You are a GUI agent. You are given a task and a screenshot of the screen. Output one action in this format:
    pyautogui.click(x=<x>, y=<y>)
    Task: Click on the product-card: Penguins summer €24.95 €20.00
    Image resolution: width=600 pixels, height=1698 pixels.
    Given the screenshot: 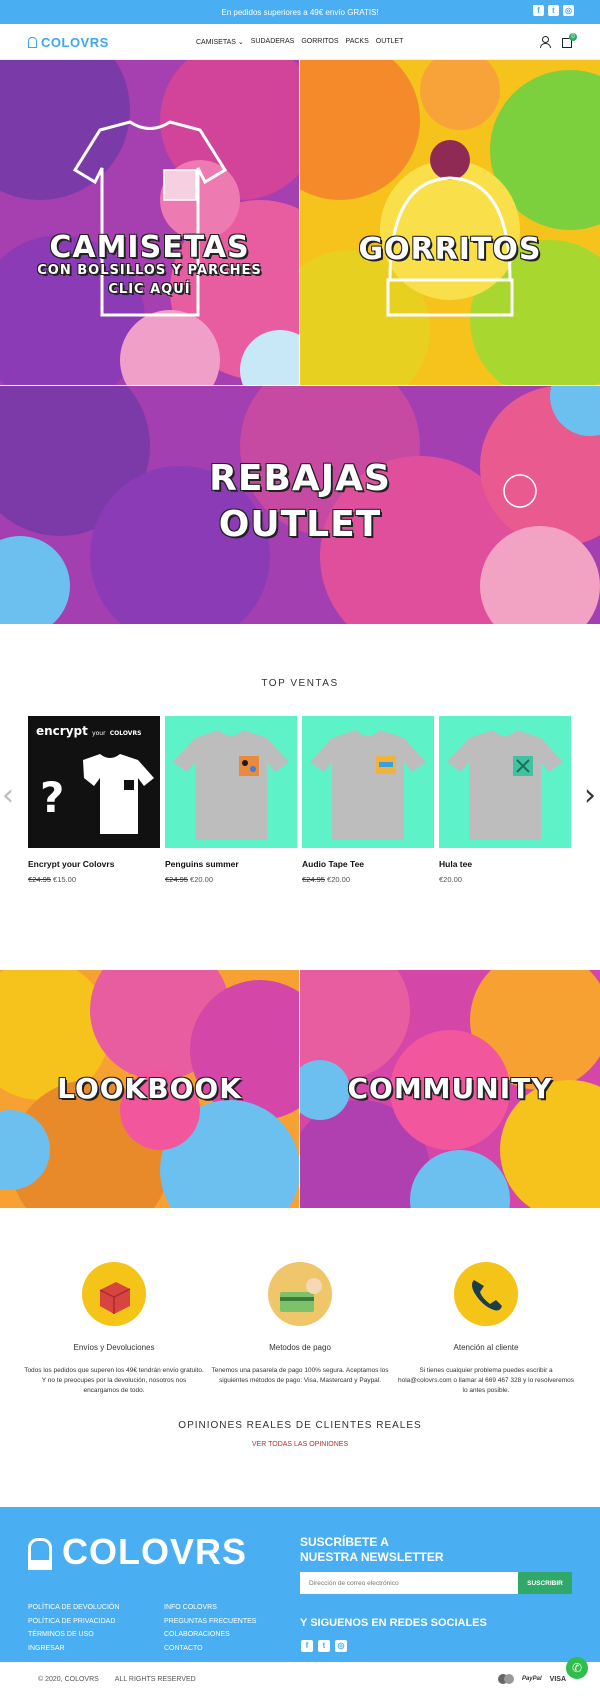 What is the action you would take?
    pyautogui.click(x=231, y=800)
    